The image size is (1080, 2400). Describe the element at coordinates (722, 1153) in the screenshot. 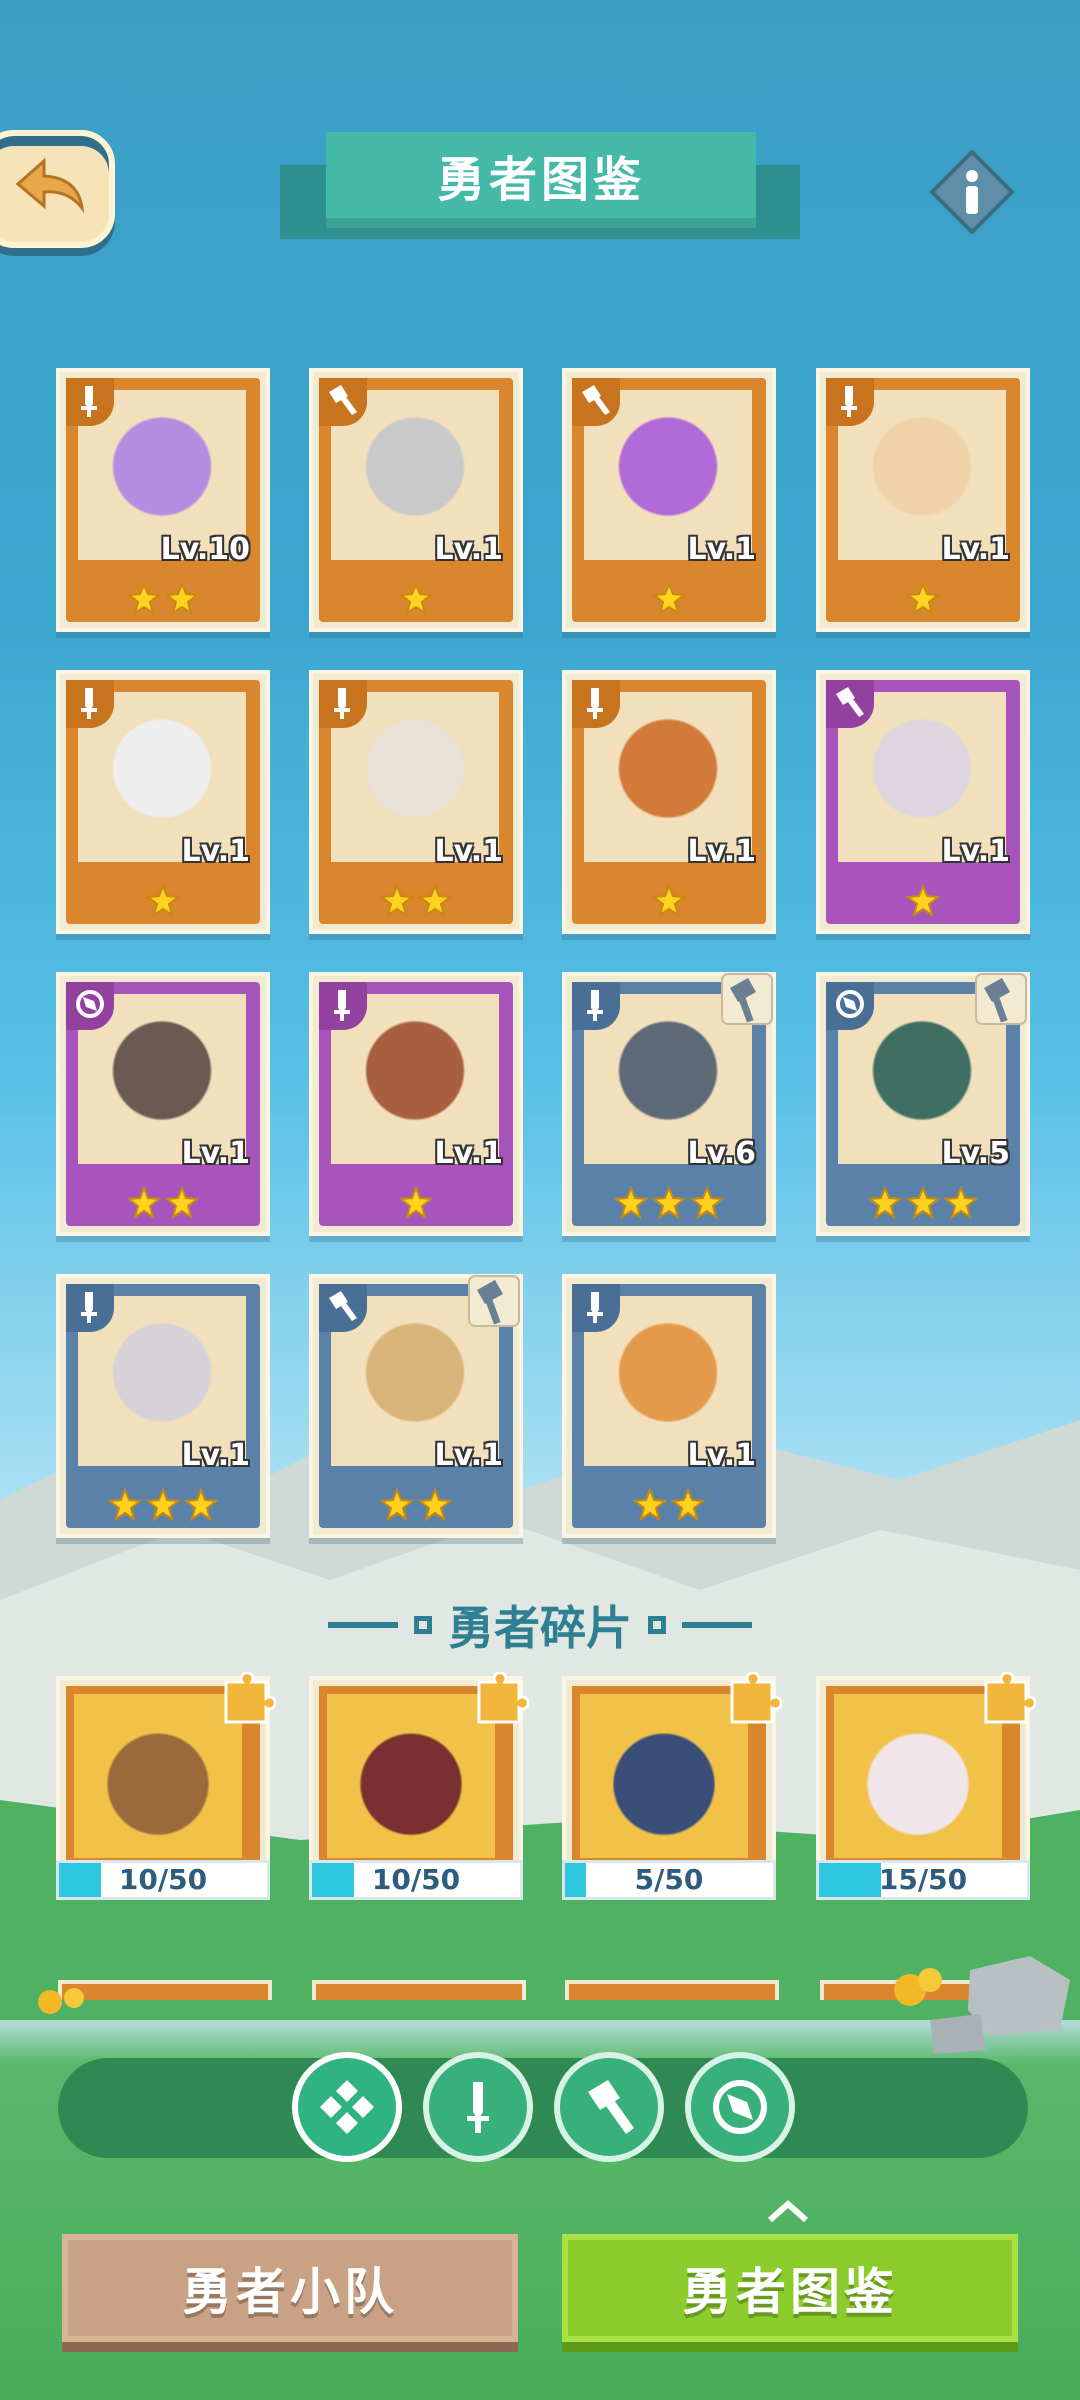

I see `hero-level: Lv.6` at that location.